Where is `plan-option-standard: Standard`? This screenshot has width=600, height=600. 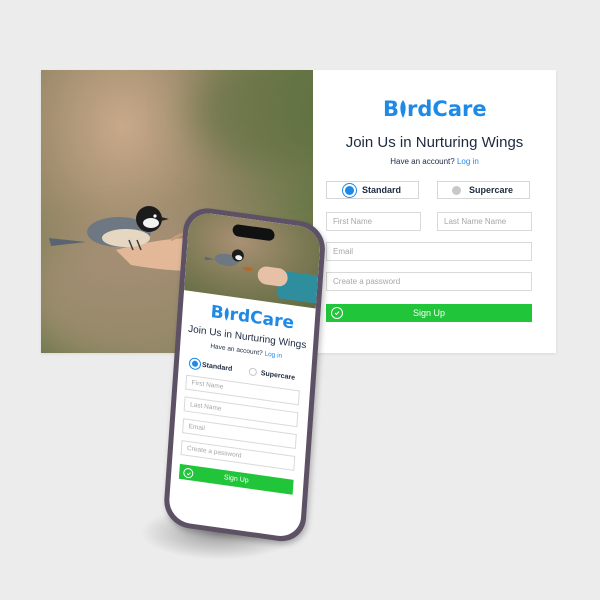
plan-option-standard: Standard is located at coordinates (372, 190).